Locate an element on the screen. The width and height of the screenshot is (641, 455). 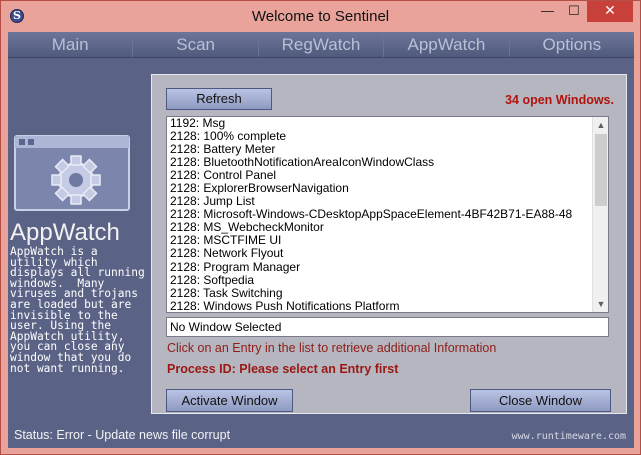
activate-window-button: Activate Window is located at coordinates (229, 400).